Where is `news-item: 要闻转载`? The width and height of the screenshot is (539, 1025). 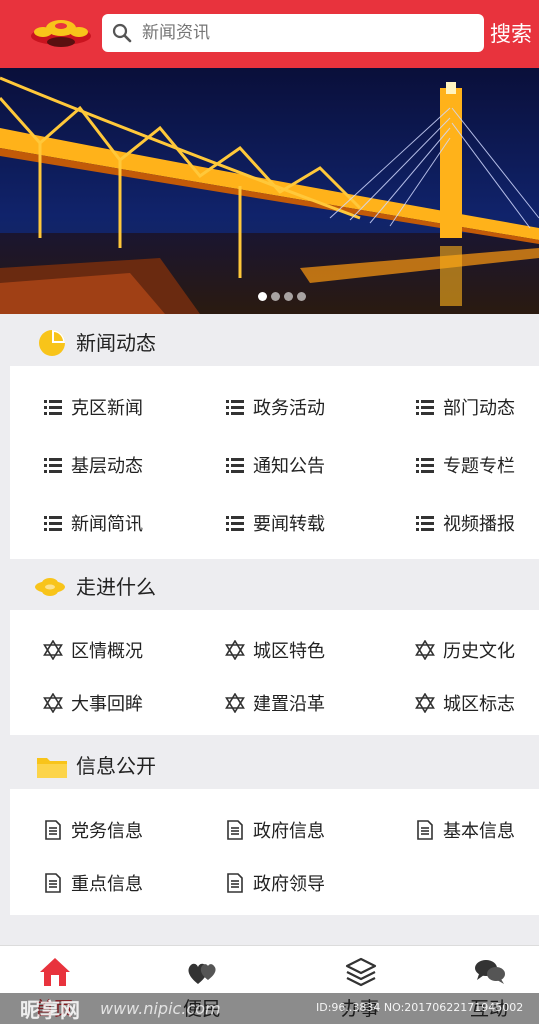
news-item: 要闻转载 is located at coordinates (275, 523).